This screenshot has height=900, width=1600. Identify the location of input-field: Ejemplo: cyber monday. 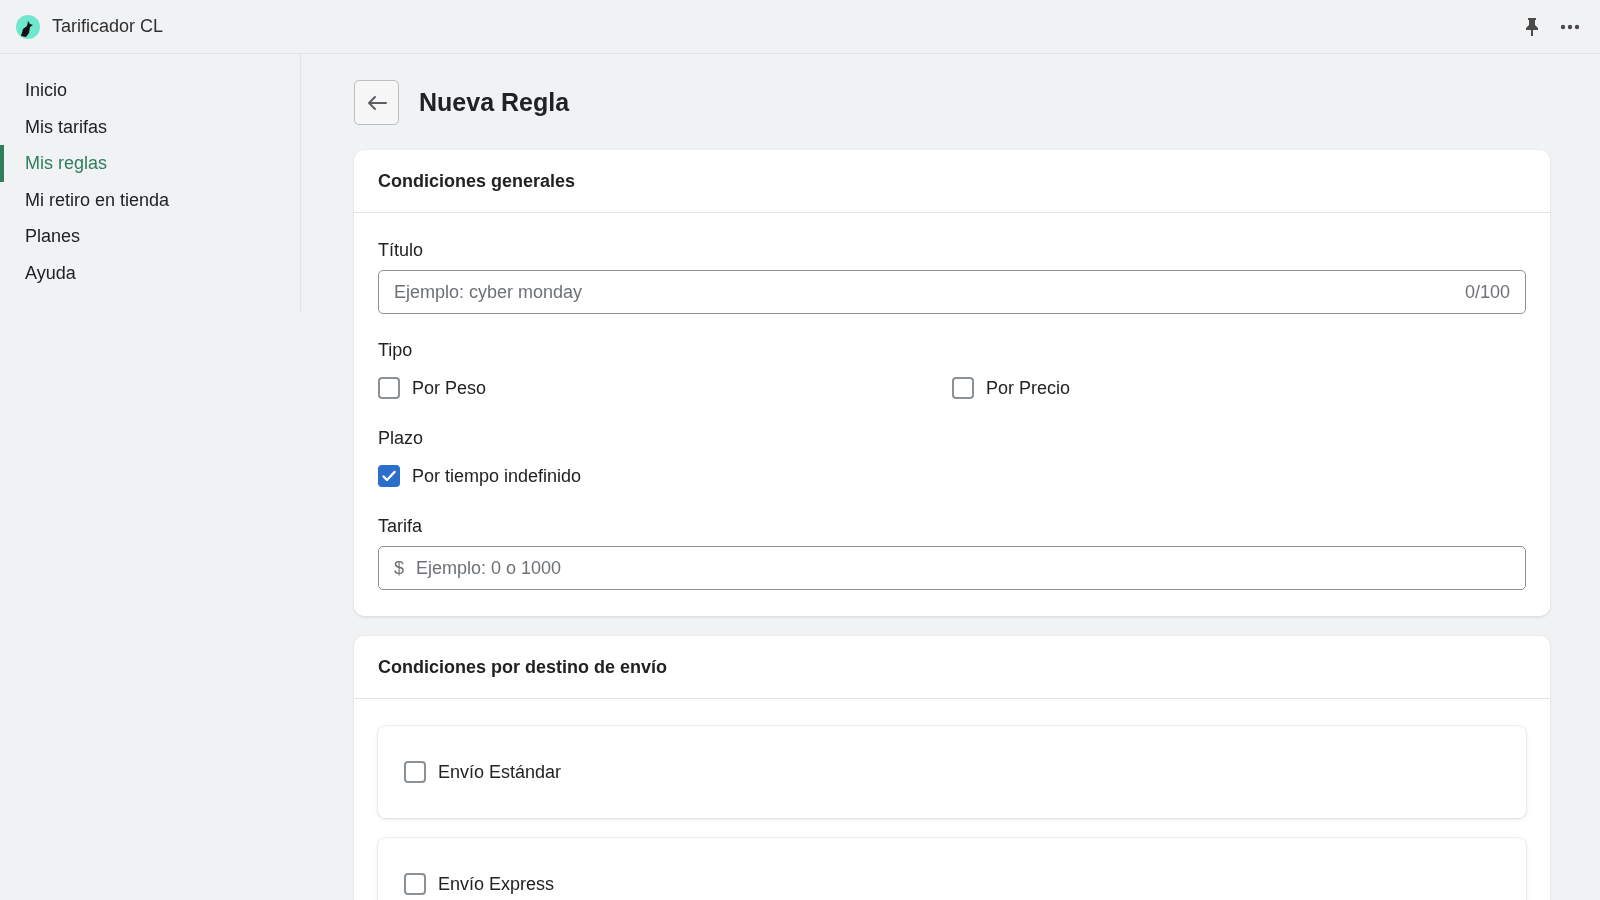
(923, 292).